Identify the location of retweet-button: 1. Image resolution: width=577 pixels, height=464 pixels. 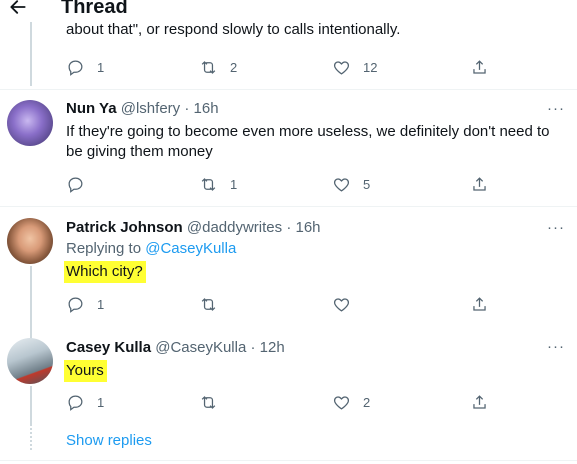
(218, 184).